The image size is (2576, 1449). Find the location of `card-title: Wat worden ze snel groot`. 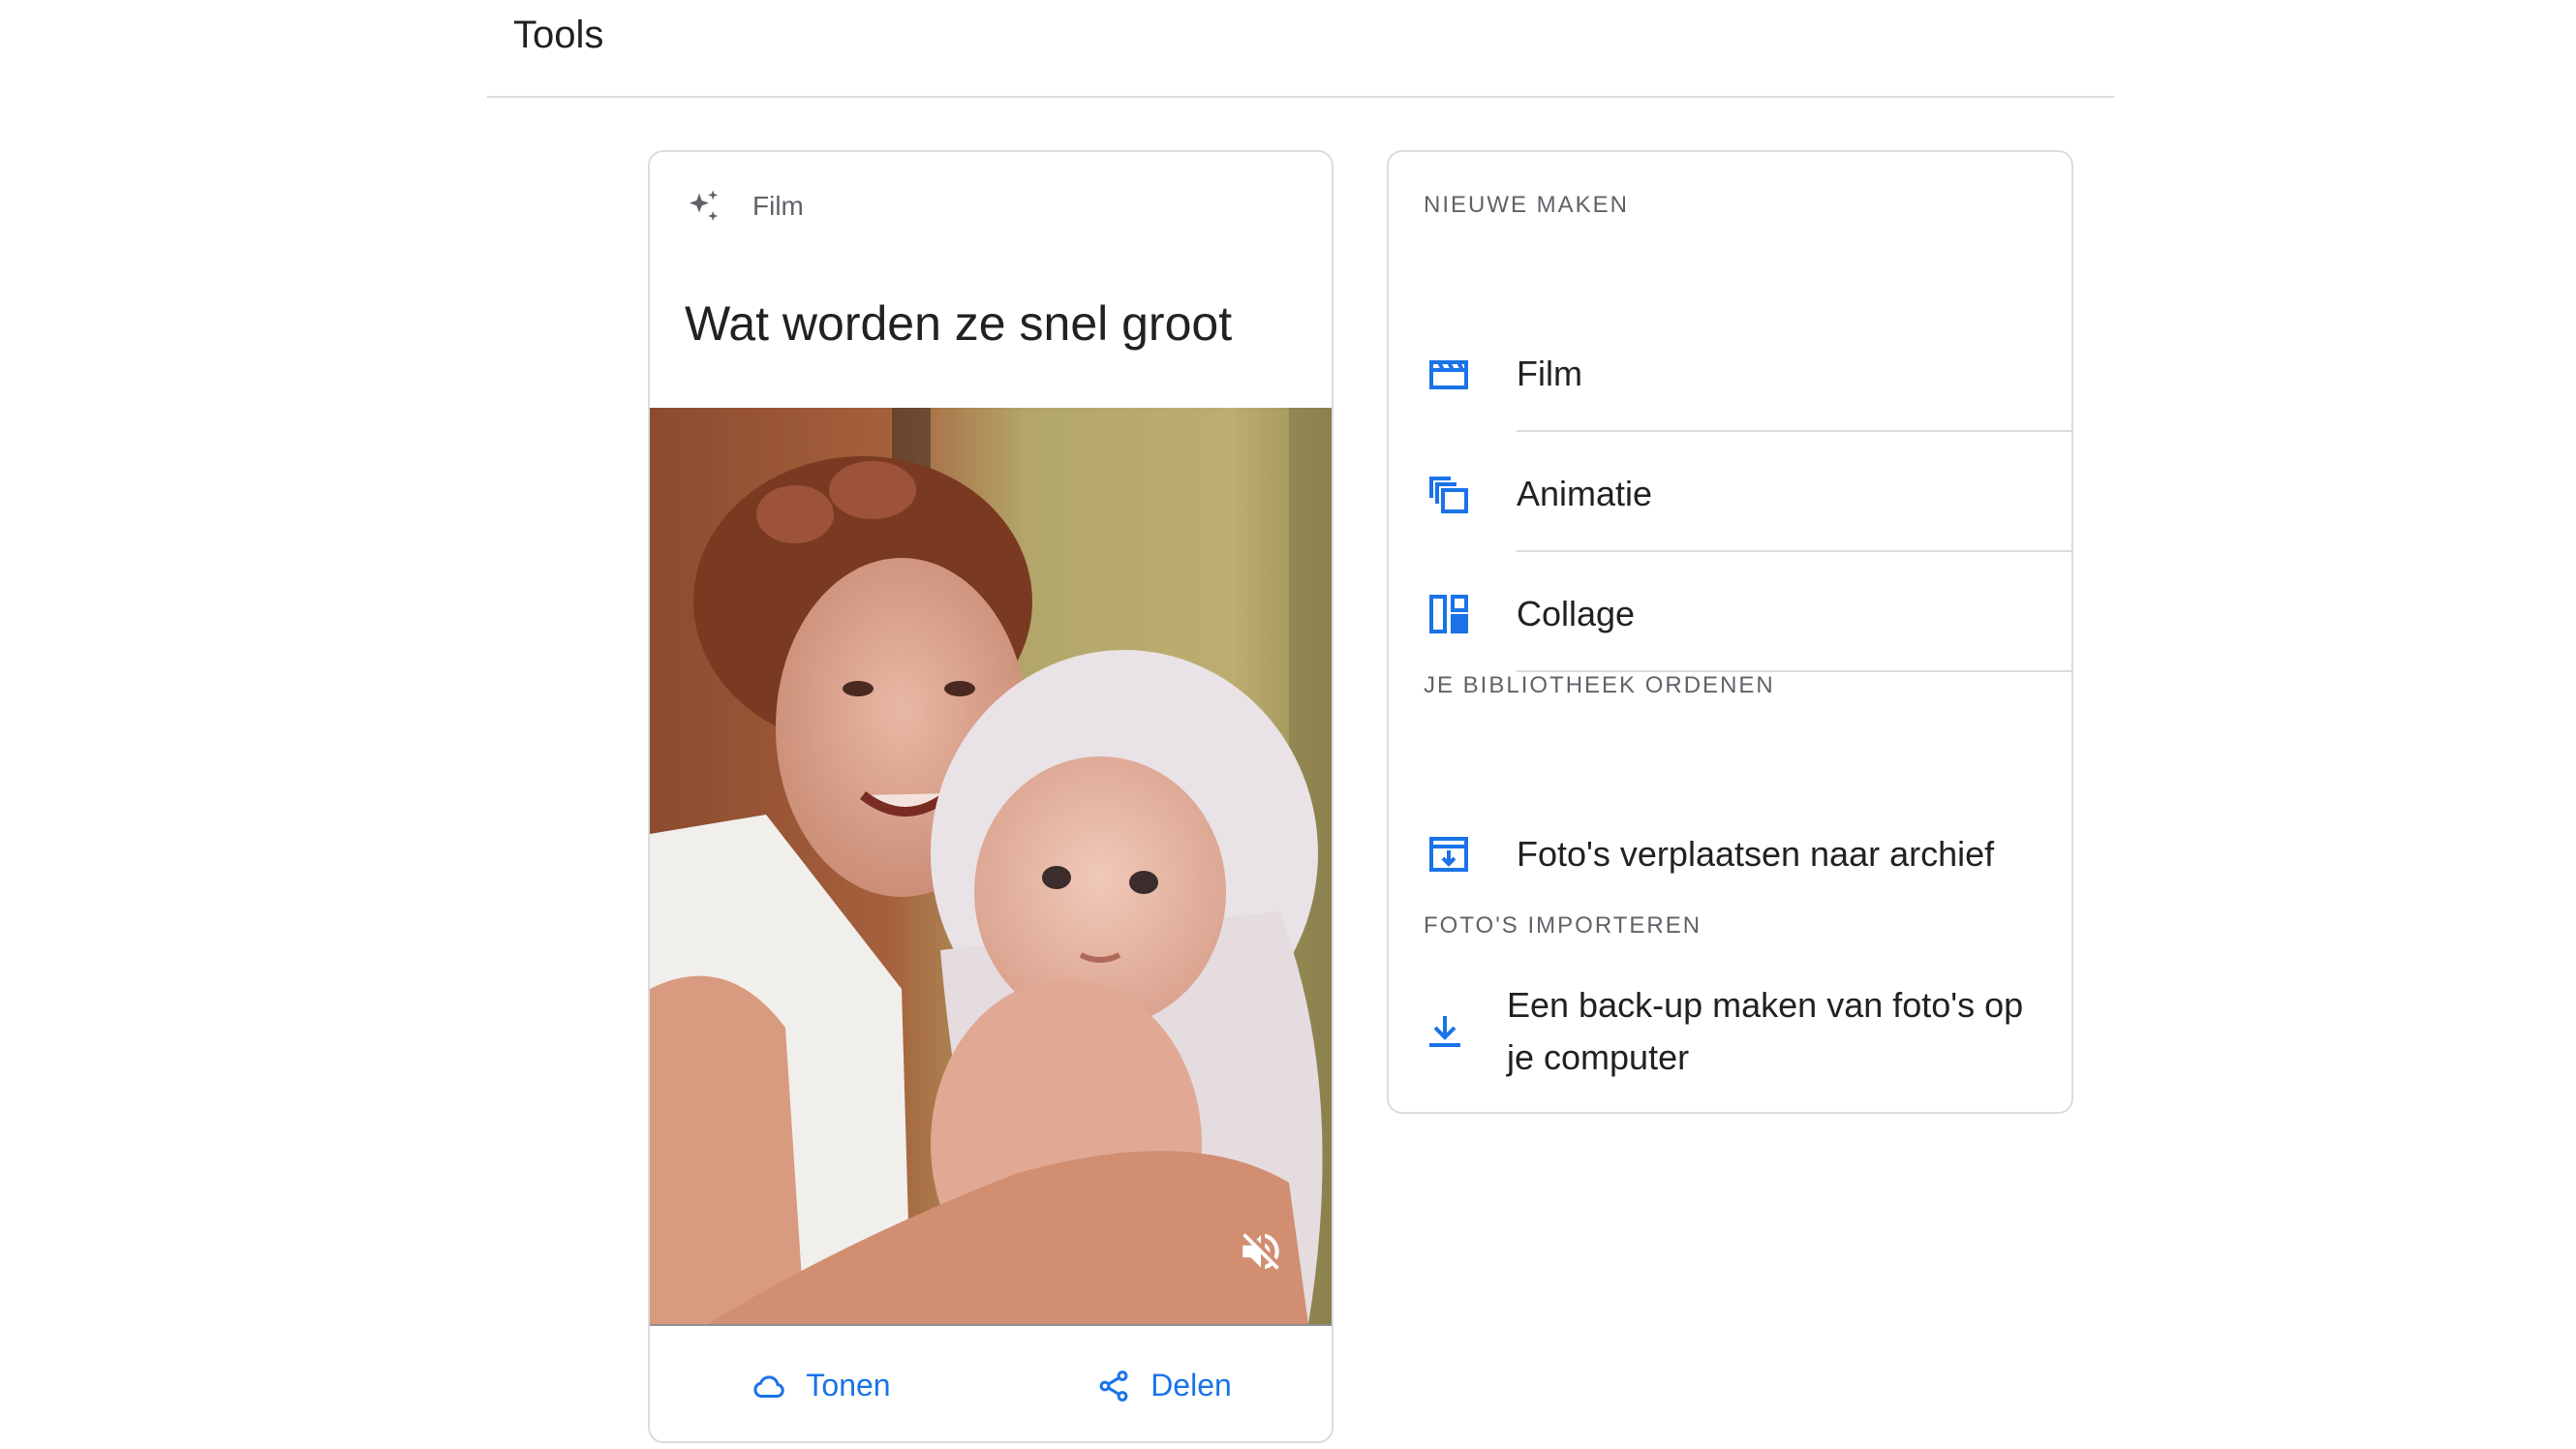

card-title: Wat worden ze snel groot is located at coordinates (959, 323).